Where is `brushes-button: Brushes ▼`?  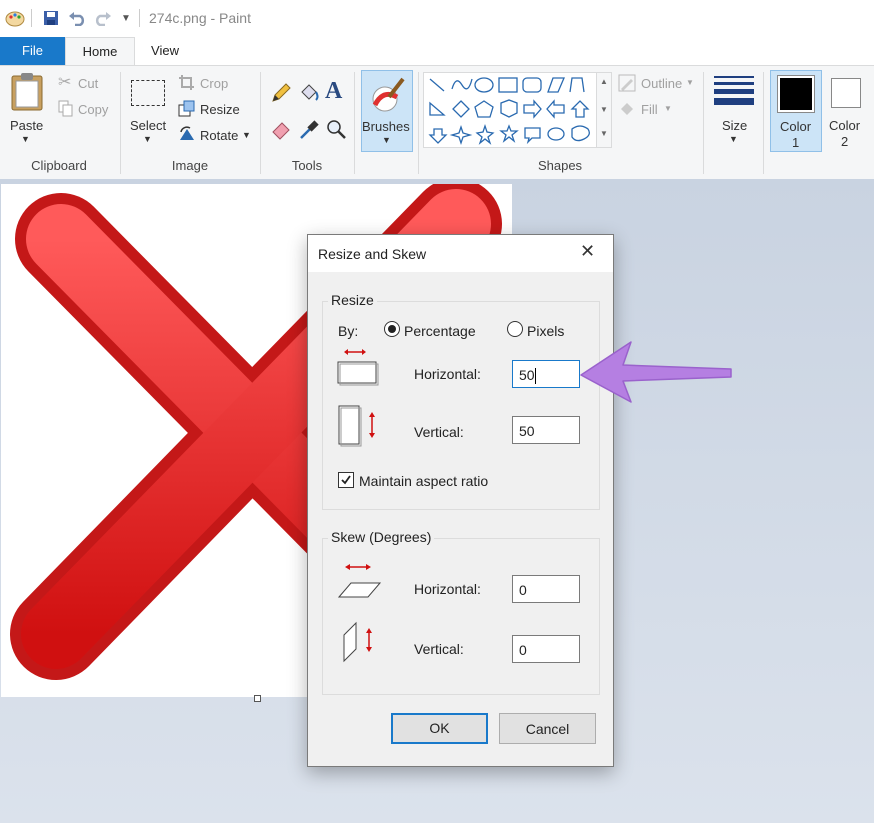 brushes-button: Brushes ▼ is located at coordinates (387, 111).